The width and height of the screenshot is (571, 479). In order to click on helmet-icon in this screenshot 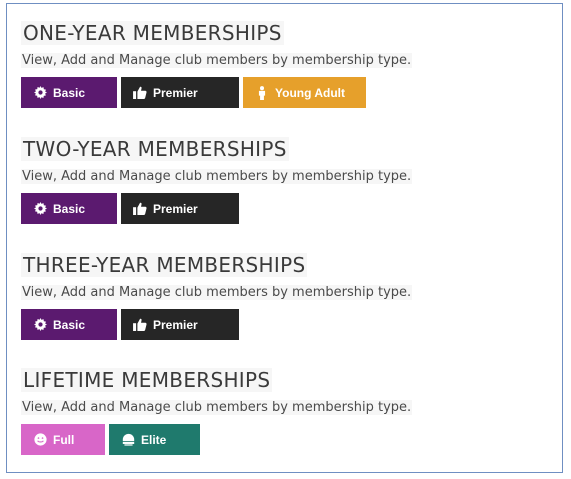, I will do `click(128, 440)`.